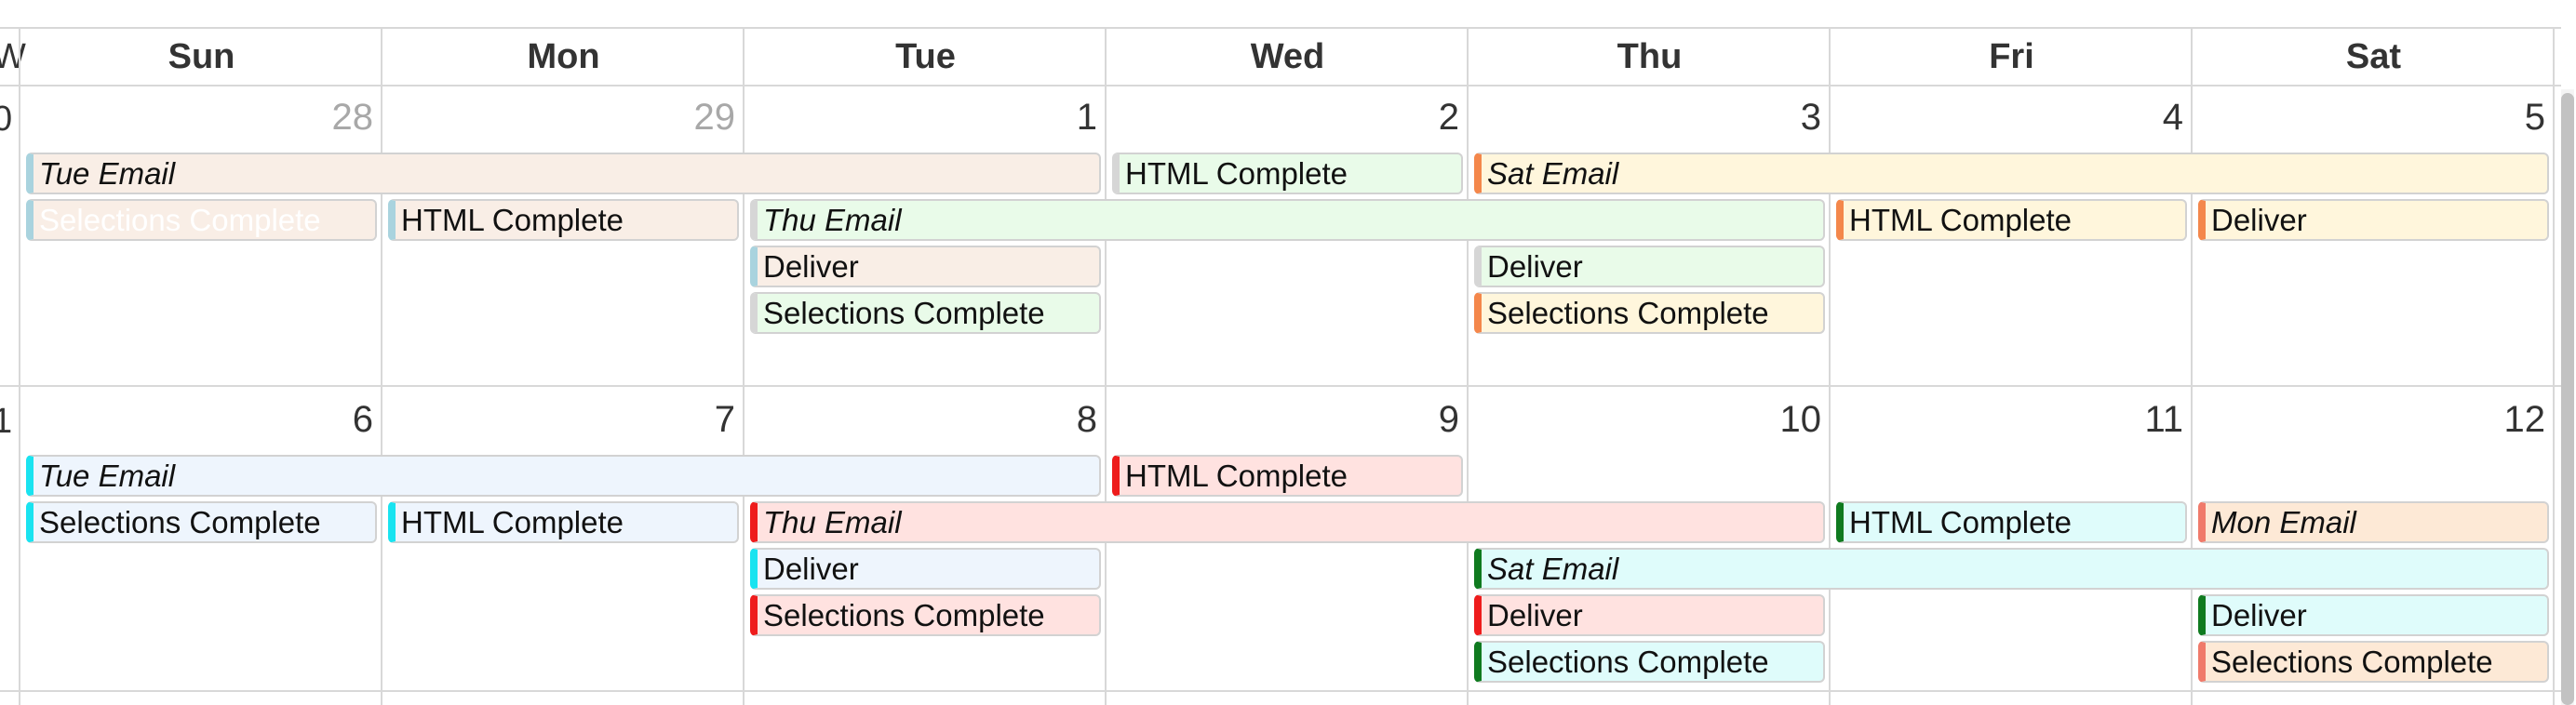  I want to click on day-header-tue: Tue, so click(925, 56).